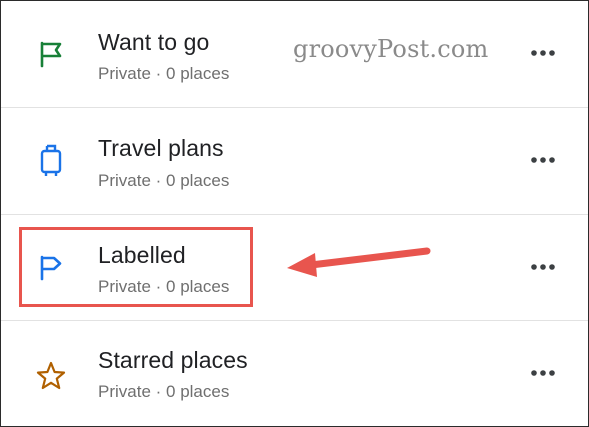 Image resolution: width=589 pixels, height=427 pixels. I want to click on list-title: Labelled, so click(142, 255).